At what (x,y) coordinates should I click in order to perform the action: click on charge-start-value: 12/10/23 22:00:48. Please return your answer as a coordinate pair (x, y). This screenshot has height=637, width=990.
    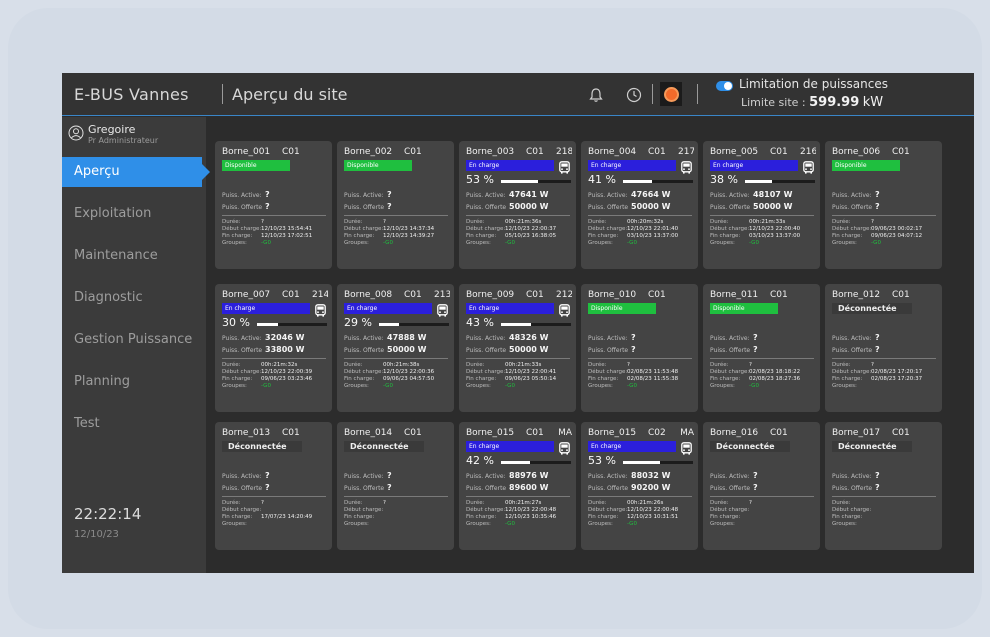
    Looking at the image, I should click on (653, 510).